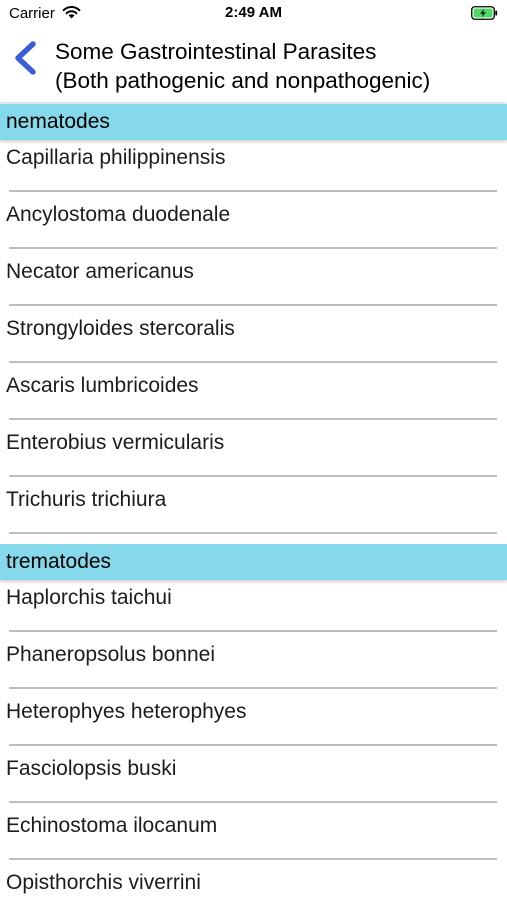 Image resolution: width=507 pixels, height=900 pixels. I want to click on chevron-left-icon, so click(25, 58).